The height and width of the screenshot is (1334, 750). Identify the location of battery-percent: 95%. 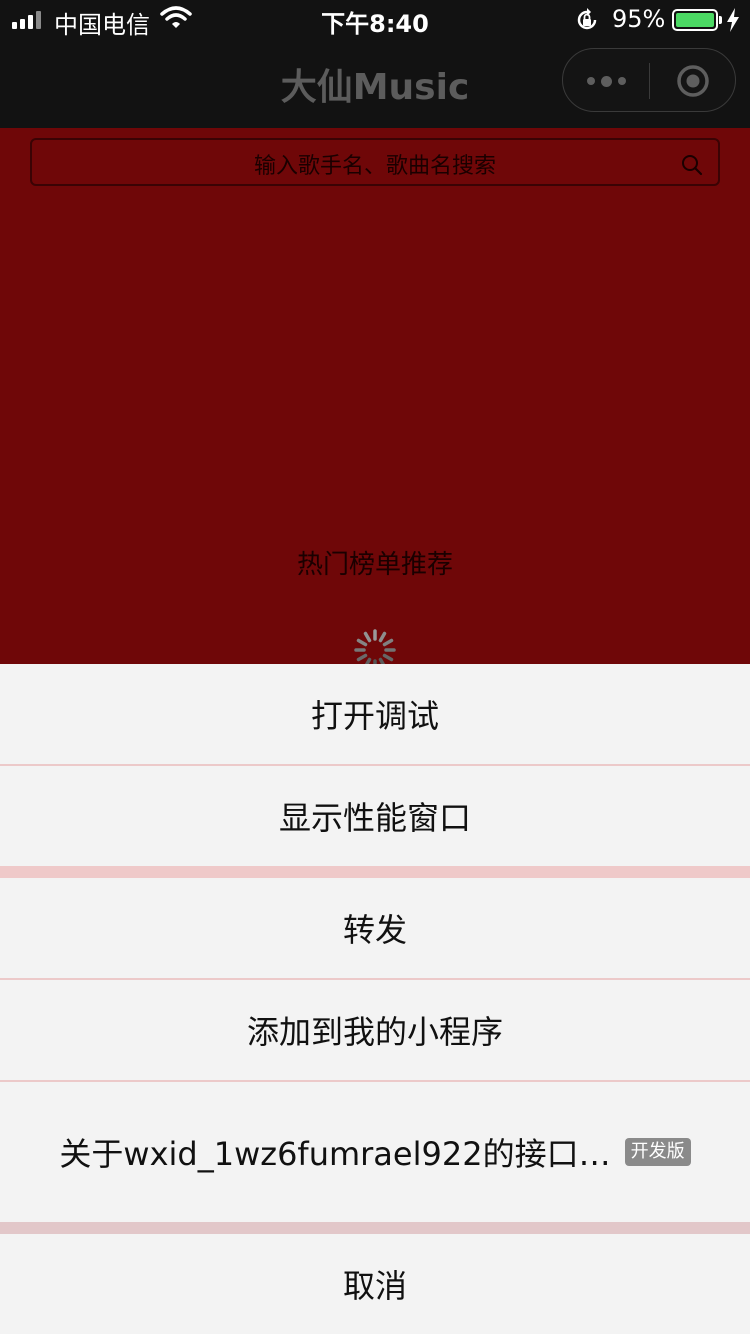
(639, 19).